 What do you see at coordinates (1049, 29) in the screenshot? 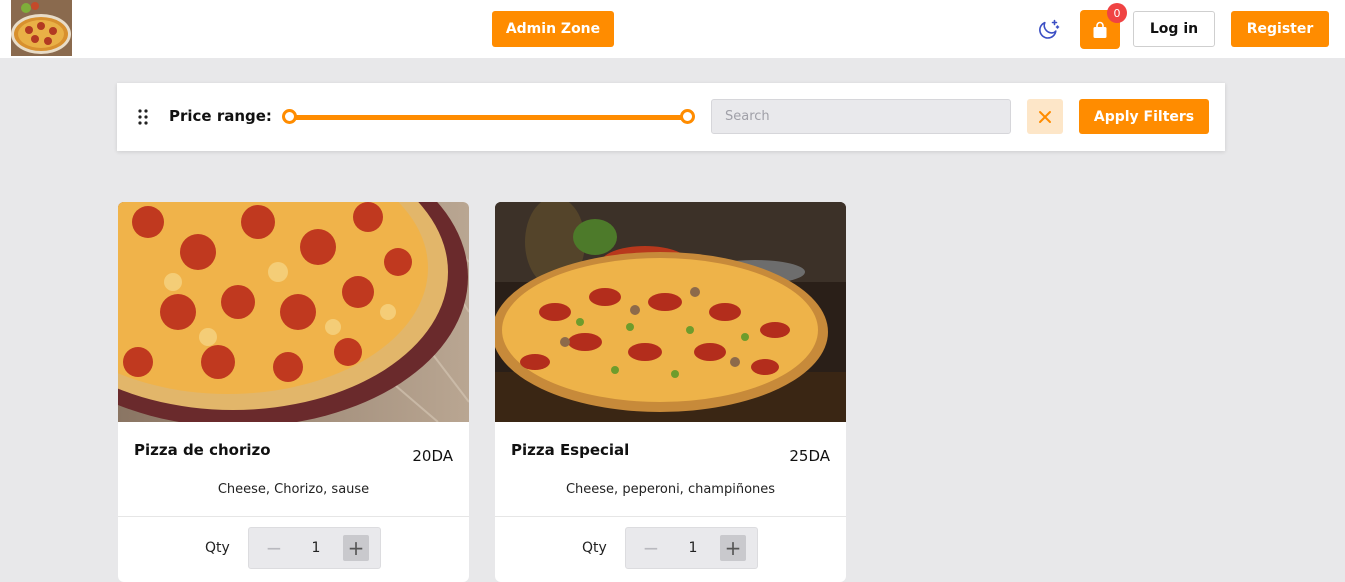
I see `moon-stars-icon` at bounding box center [1049, 29].